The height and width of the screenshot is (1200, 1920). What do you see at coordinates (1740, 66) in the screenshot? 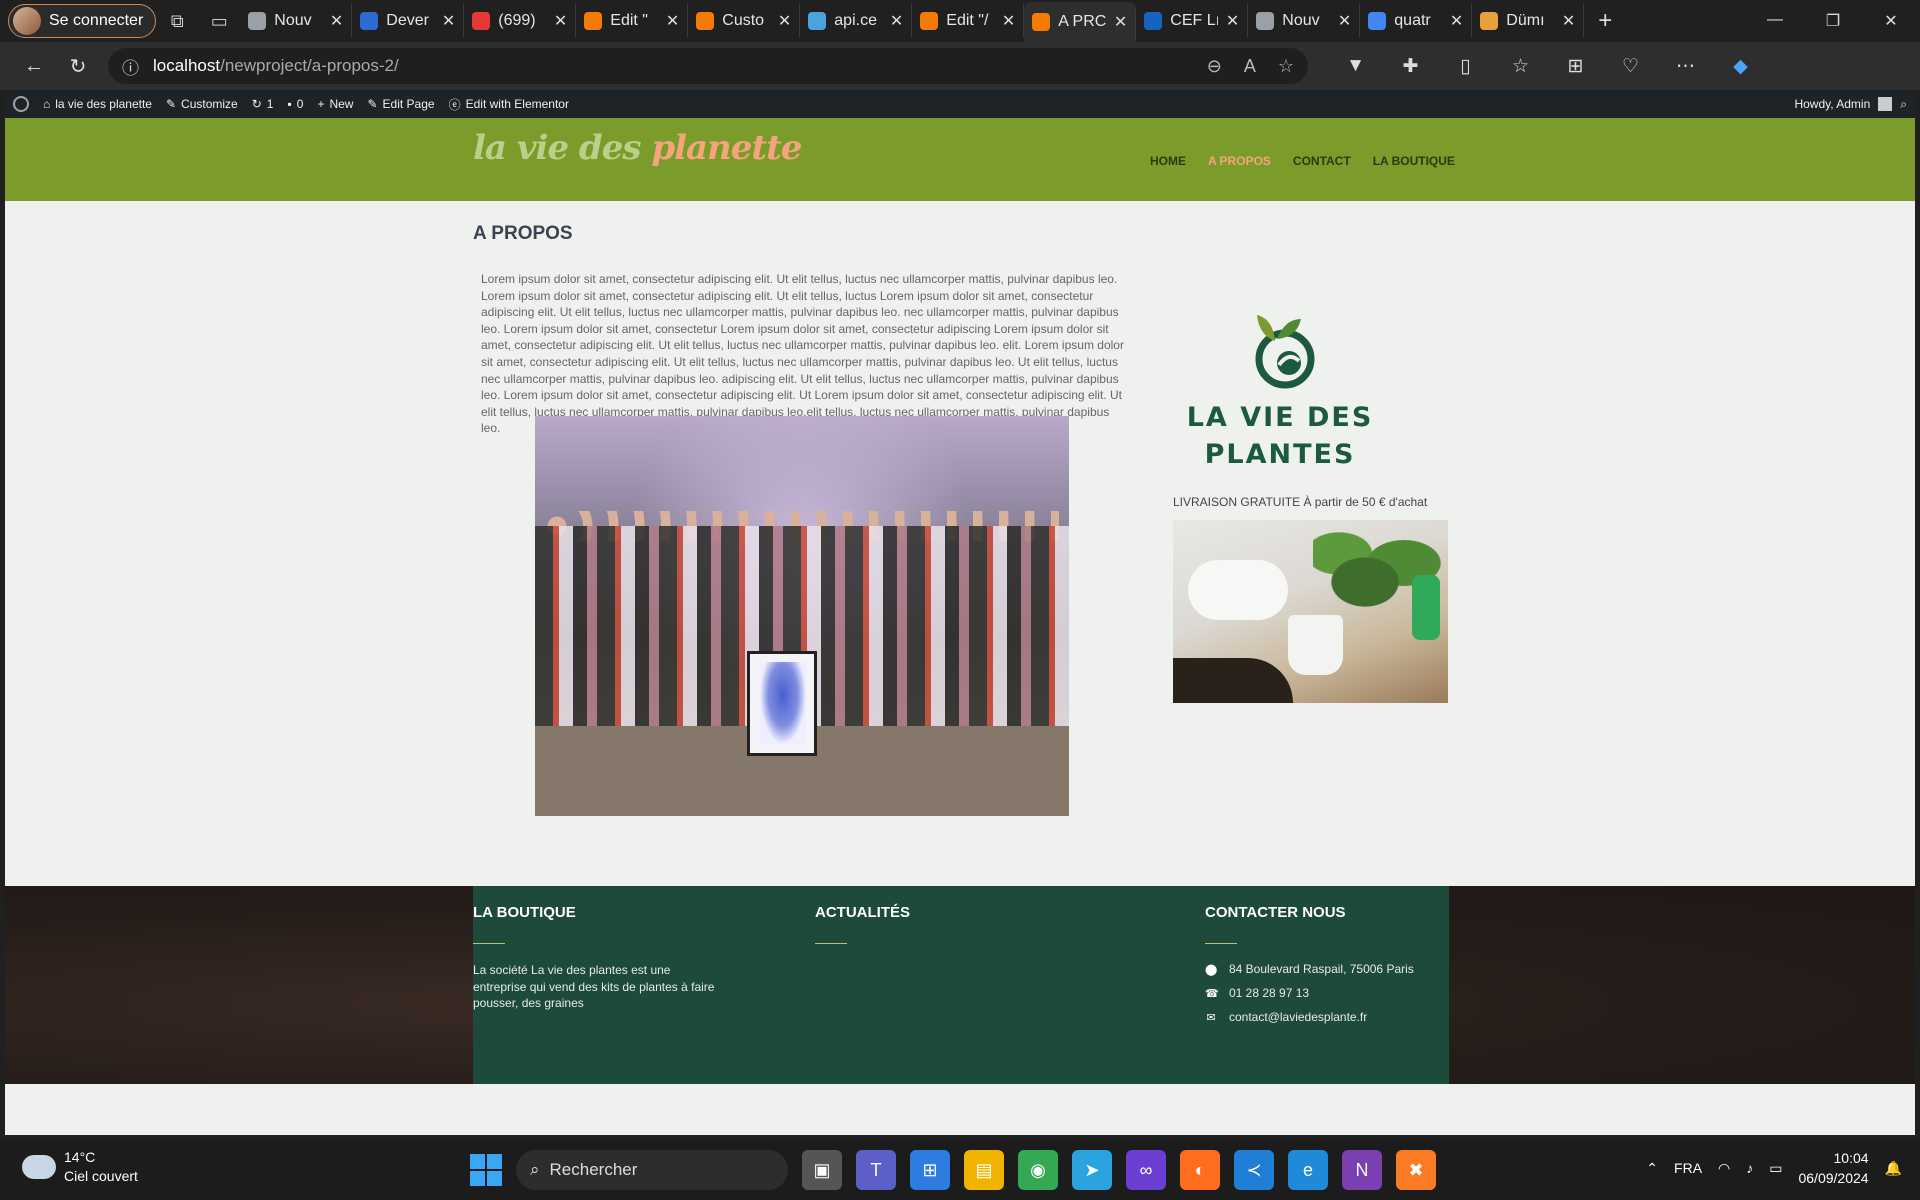
I see `copilot-icon: ◆` at bounding box center [1740, 66].